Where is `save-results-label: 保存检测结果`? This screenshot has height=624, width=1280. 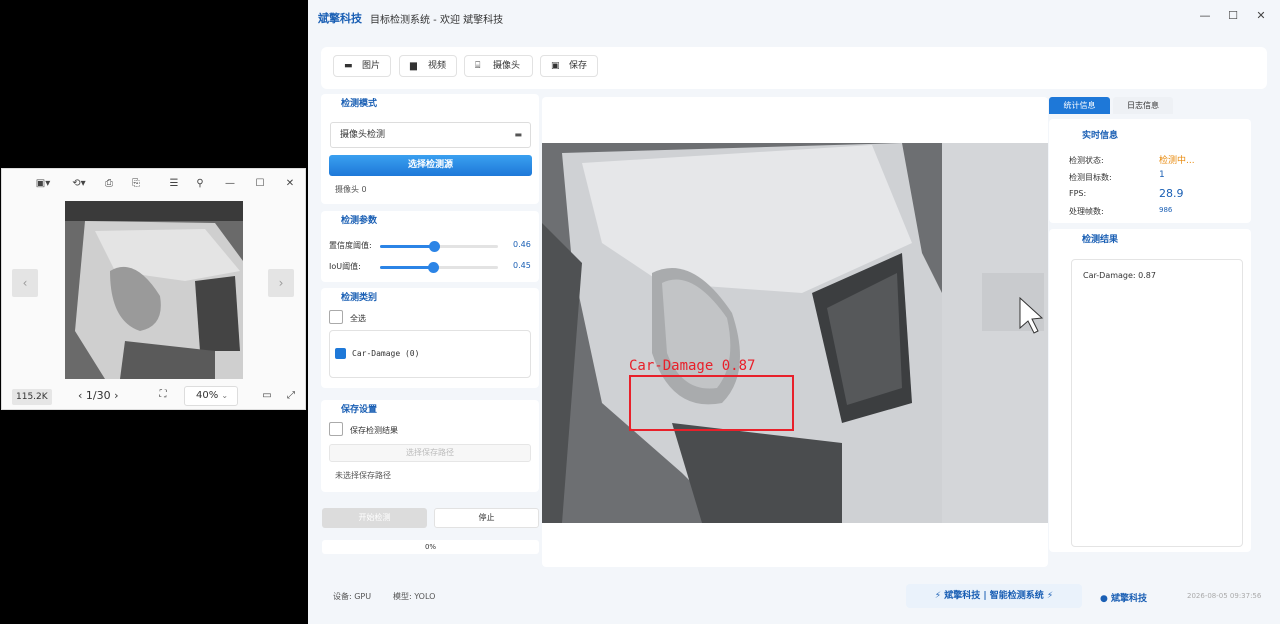 save-results-label: 保存检测结果 is located at coordinates (374, 430).